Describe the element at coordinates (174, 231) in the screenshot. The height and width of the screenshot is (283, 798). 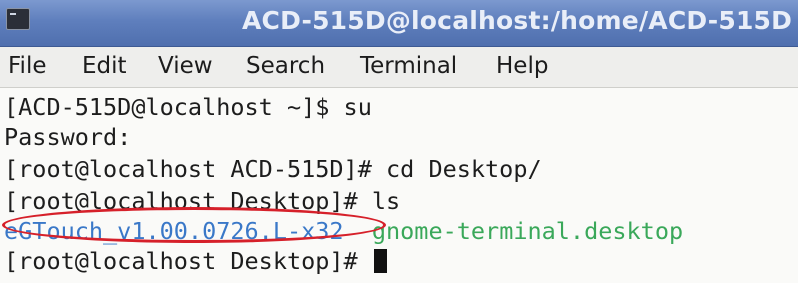
I see `egtouch-directory: eGTouch_v1.00.0726.L-x32` at that location.